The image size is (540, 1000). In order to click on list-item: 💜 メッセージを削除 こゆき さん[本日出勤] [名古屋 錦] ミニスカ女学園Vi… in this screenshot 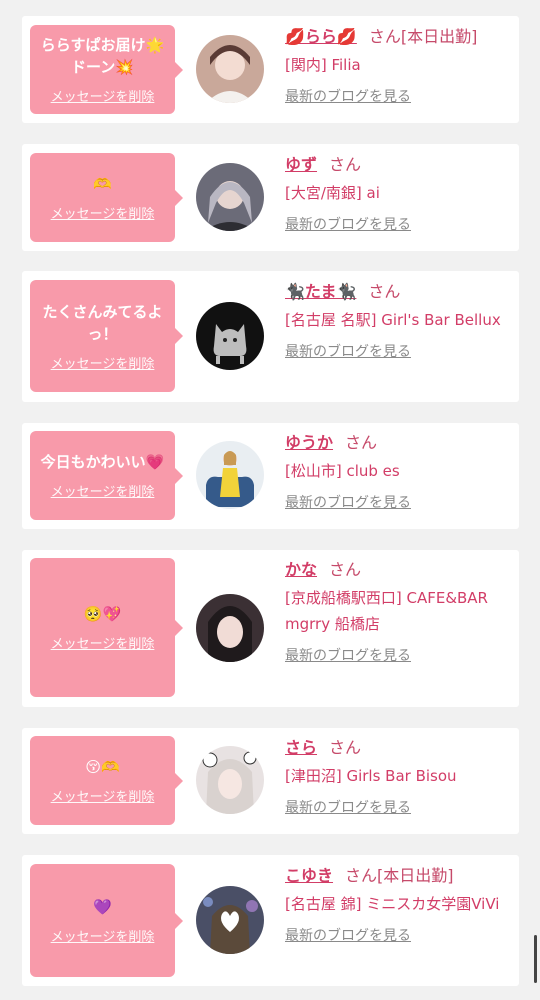, I will do `click(270, 920)`.